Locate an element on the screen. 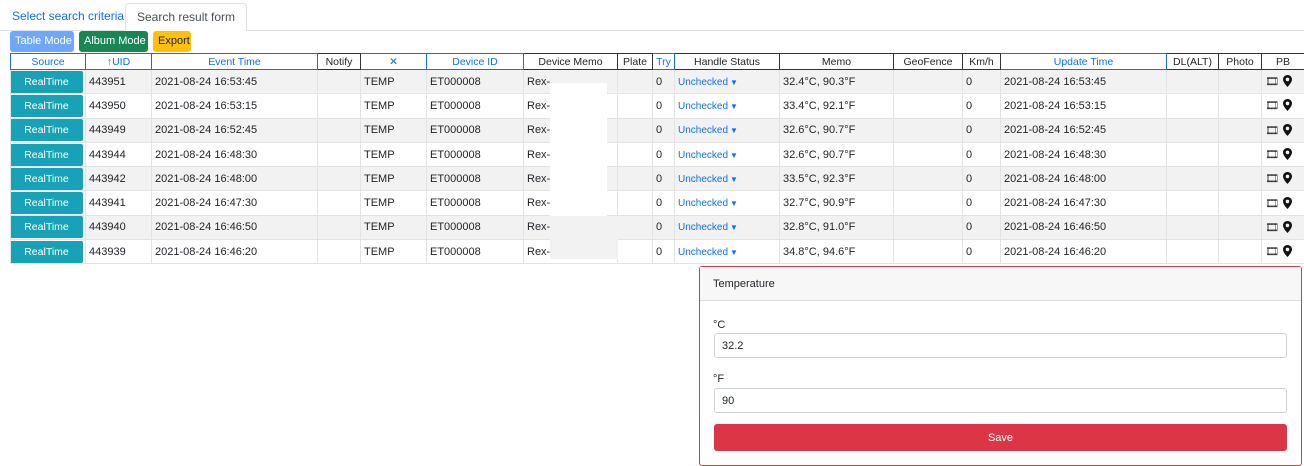 This screenshot has height=466, width=1304. panel-title: Temperature is located at coordinates (1000, 284).